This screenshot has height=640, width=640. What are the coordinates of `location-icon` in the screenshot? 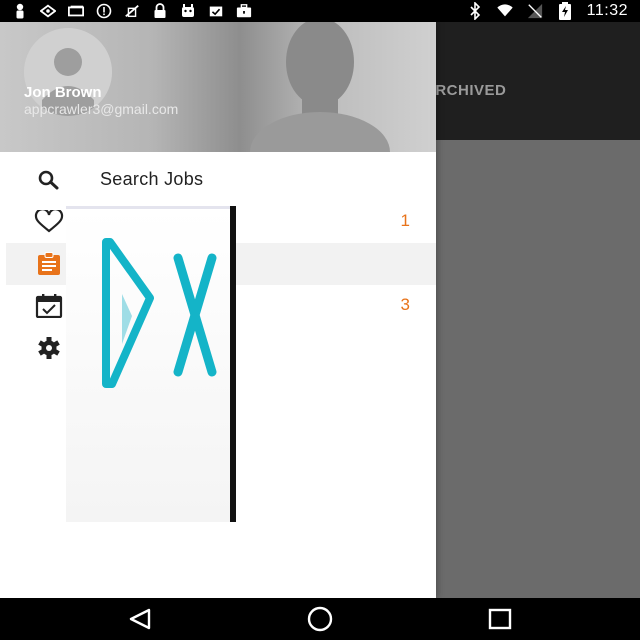 It's located at (48, 11).